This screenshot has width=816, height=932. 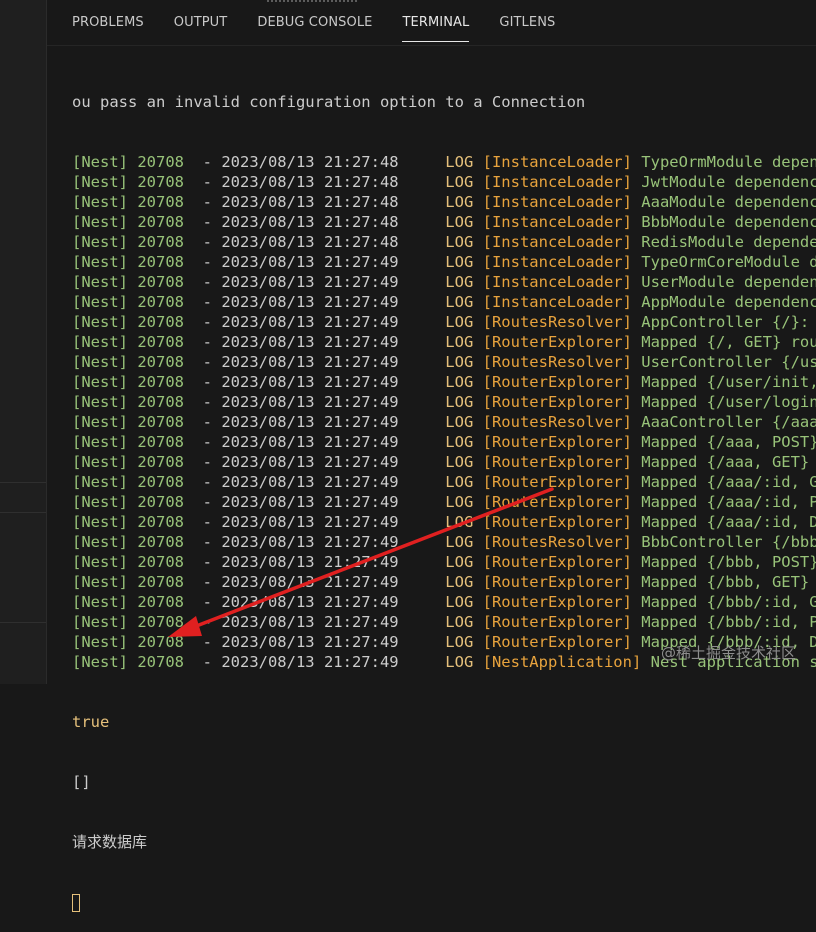 I want to click on tab-debug-console: DEBUG CONSOLE, so click(x=314, y=23).